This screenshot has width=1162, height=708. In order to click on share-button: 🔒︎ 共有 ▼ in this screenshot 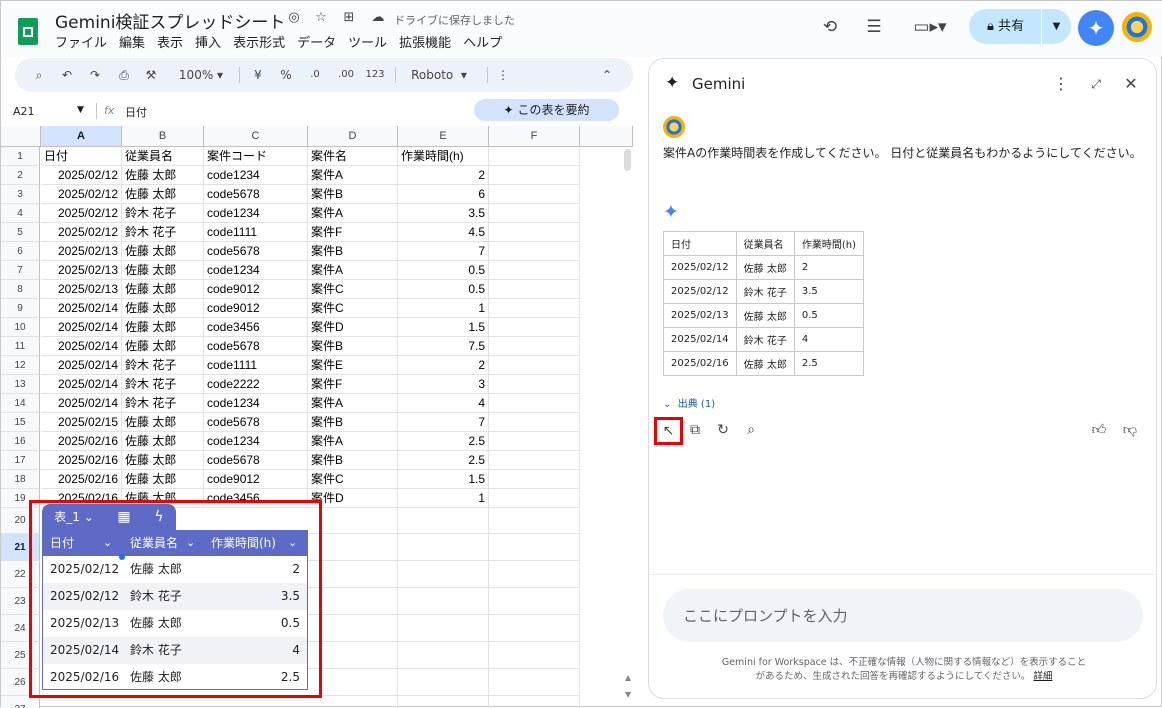, I will do `click(1020, 26)`.